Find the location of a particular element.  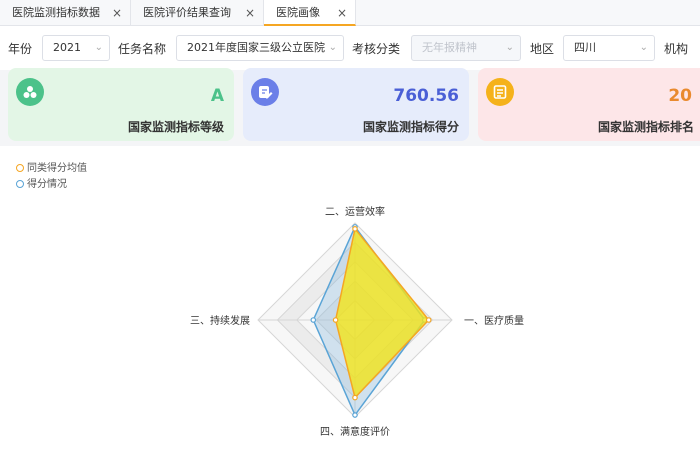

radar-indicator-label: 四、满意度评价 is located at coordinates (355, 431).